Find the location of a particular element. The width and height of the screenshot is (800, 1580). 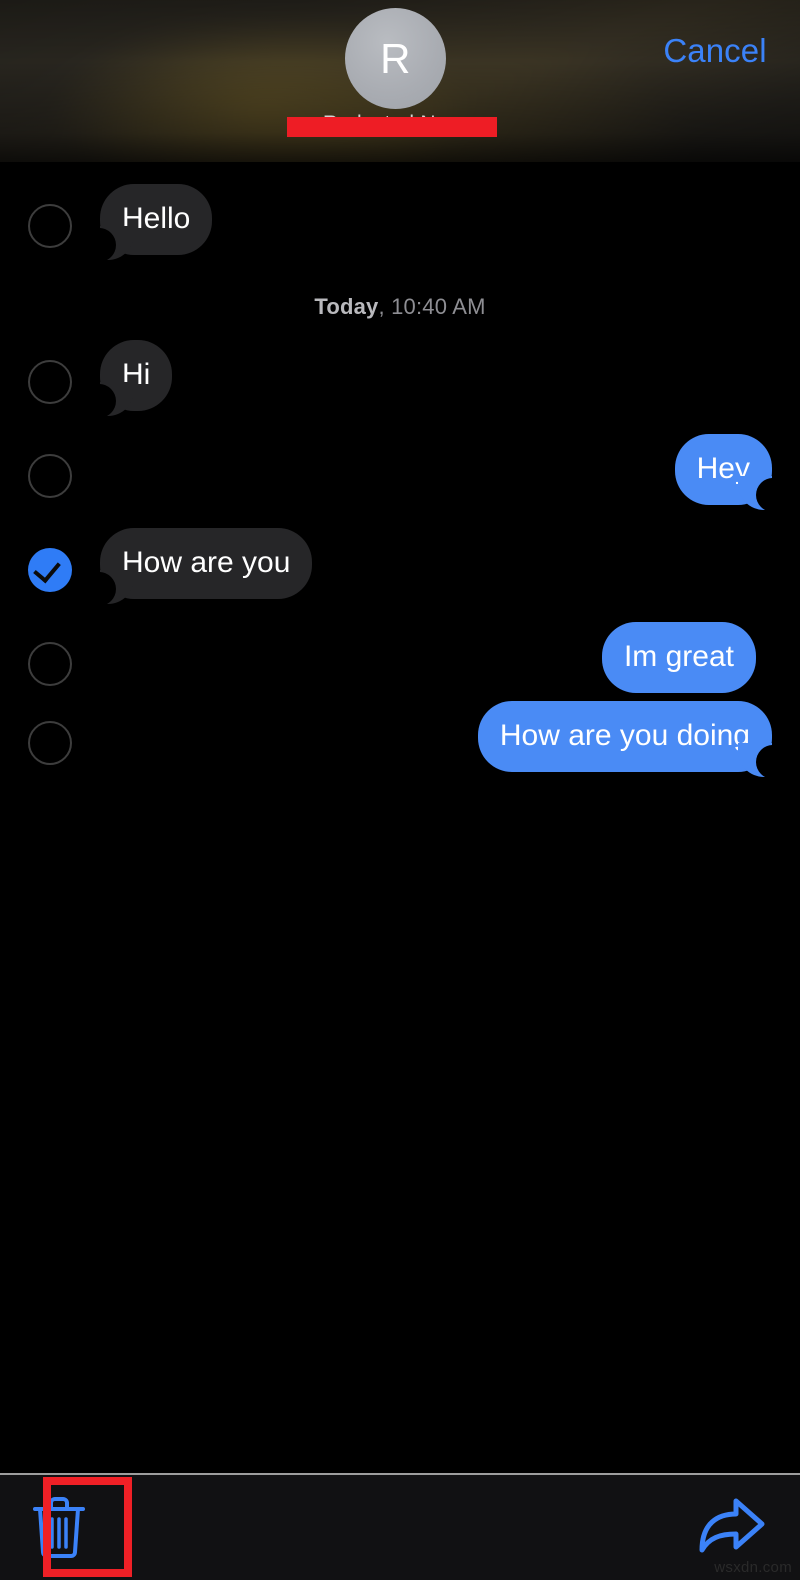

forward-arrow-icon is located at coordinates (732, 1525).